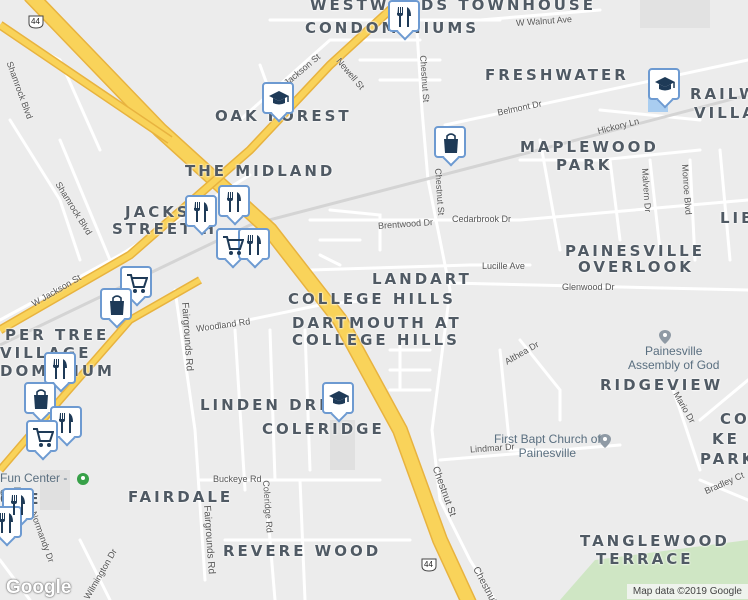  What do you see at coordinates (158, 212) in the screenshot?
I see `neighborhood-label: JACKS` at bounding box center [158, 212].